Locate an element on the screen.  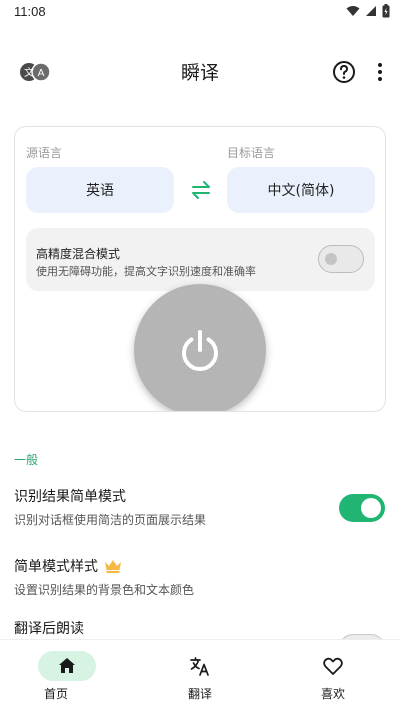
home-icon is located at coordinates (67, 665).